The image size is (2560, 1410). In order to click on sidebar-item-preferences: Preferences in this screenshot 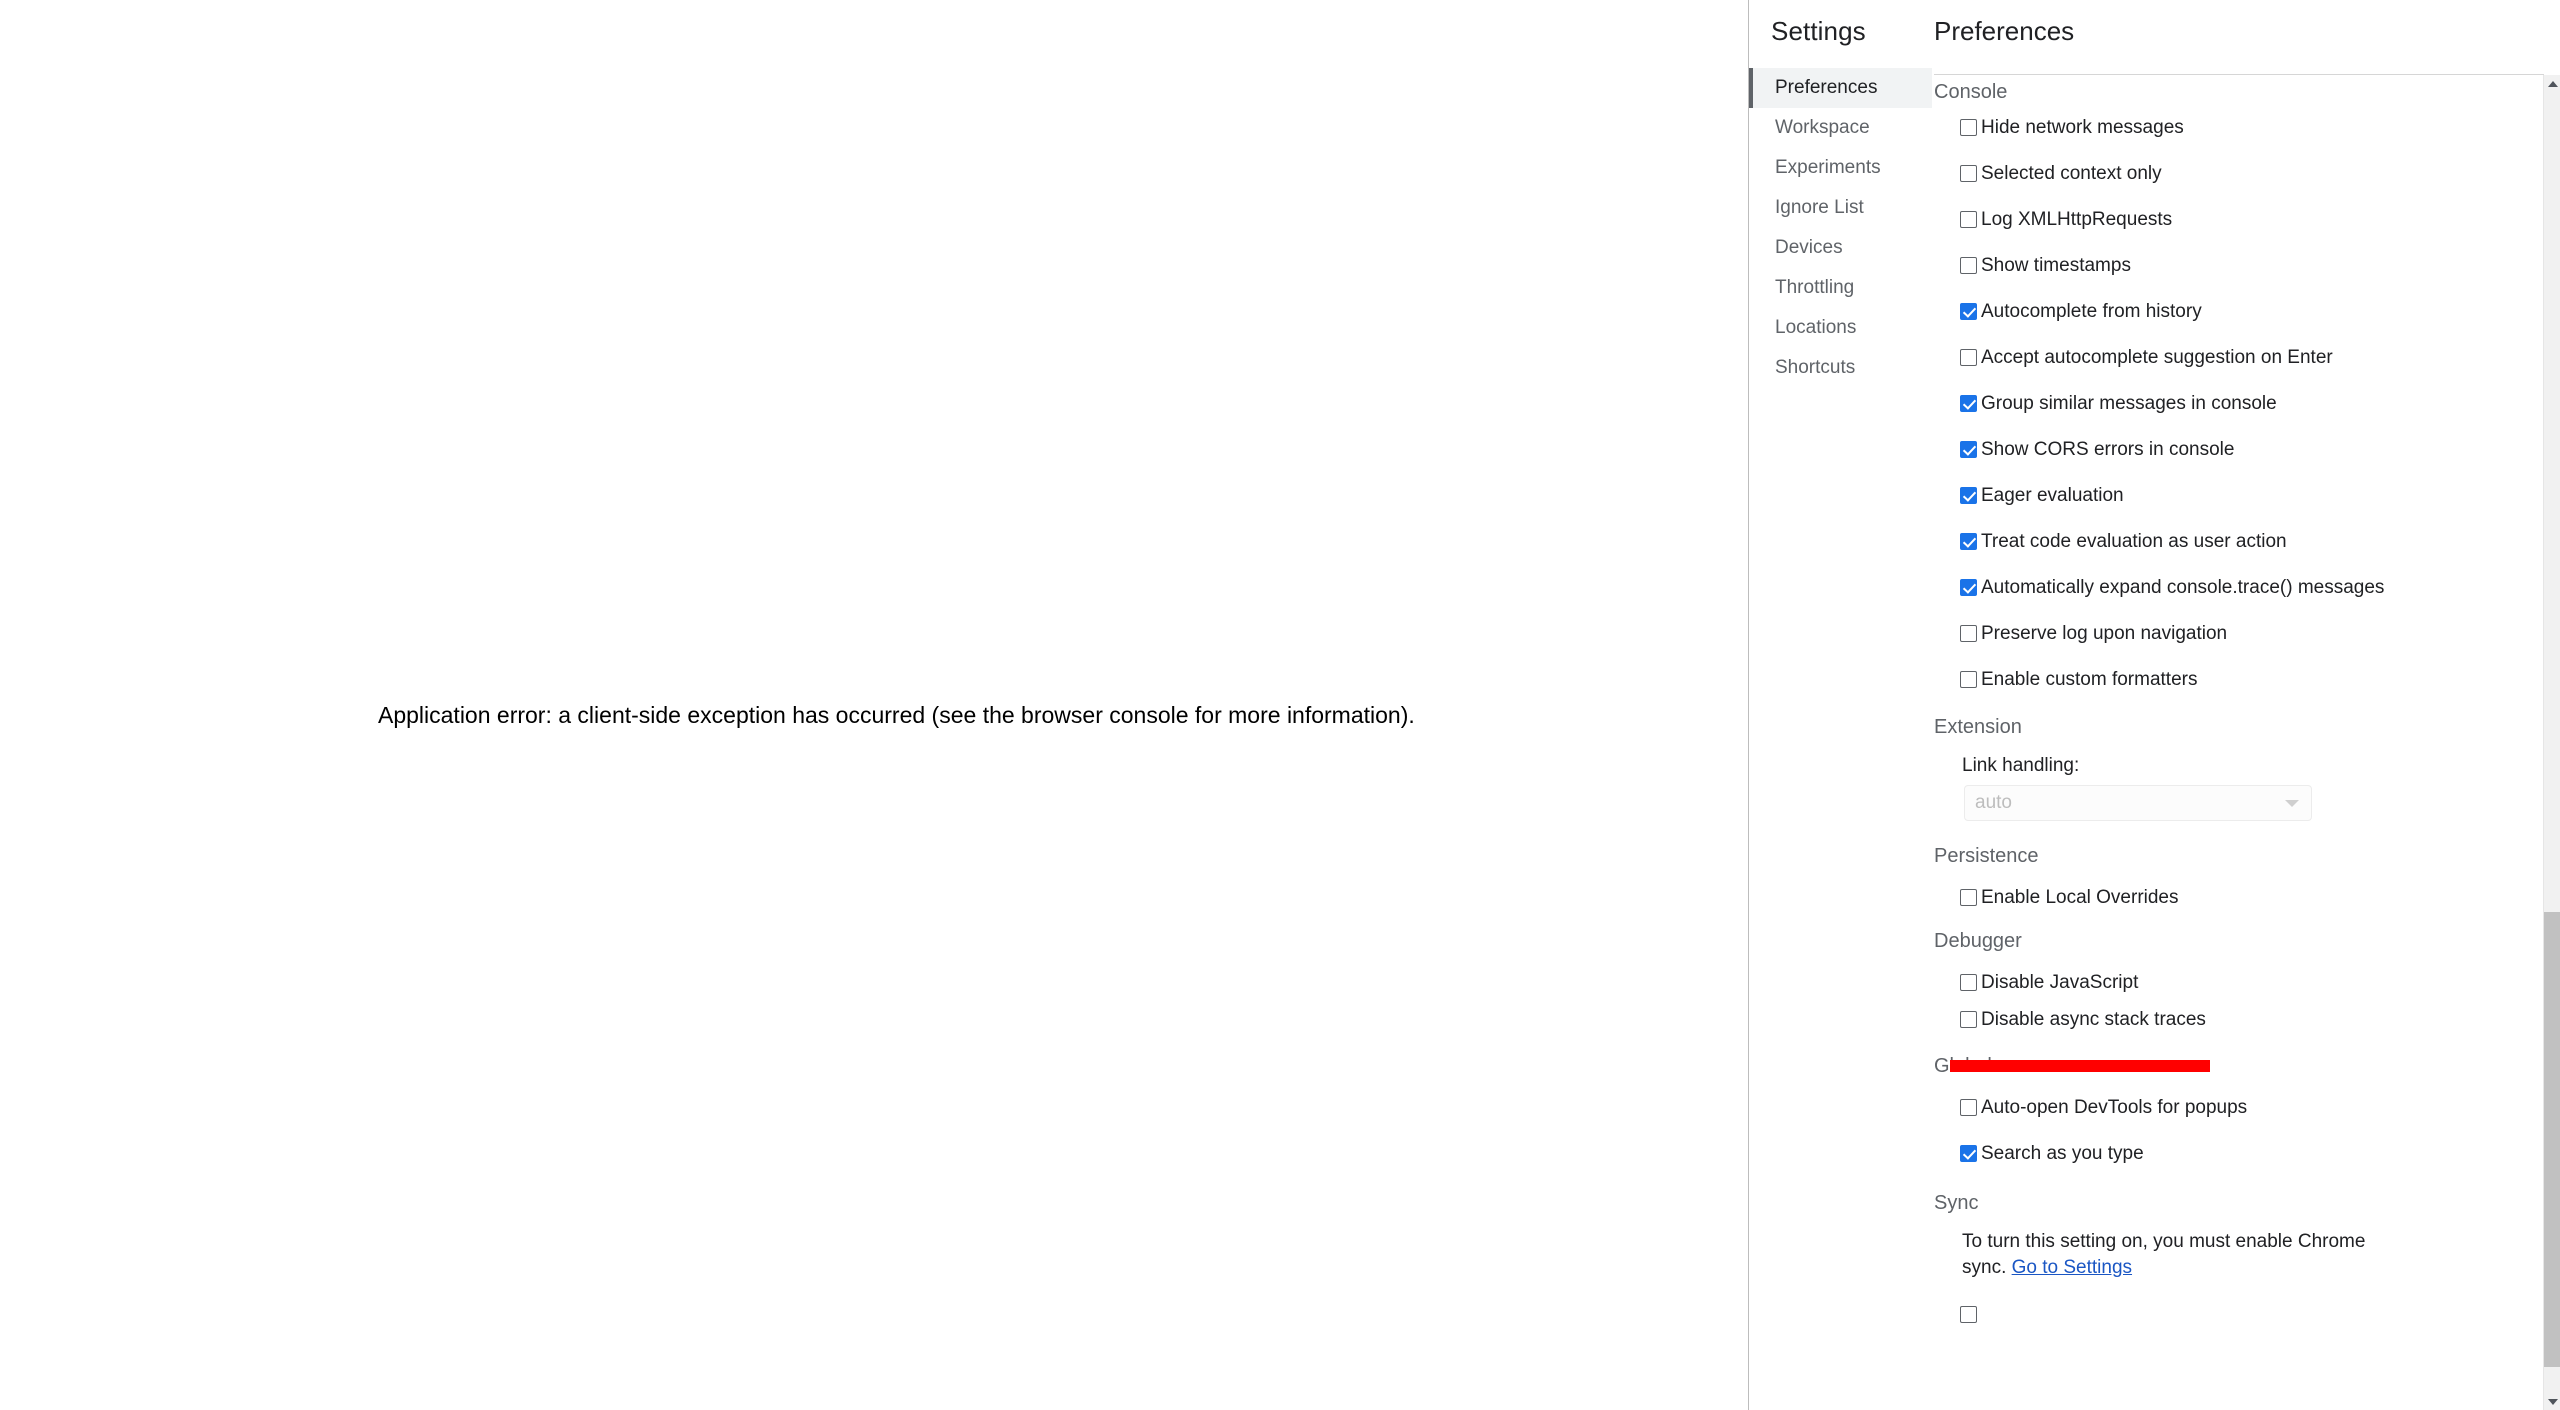, I will do `click(1840, 88)`.